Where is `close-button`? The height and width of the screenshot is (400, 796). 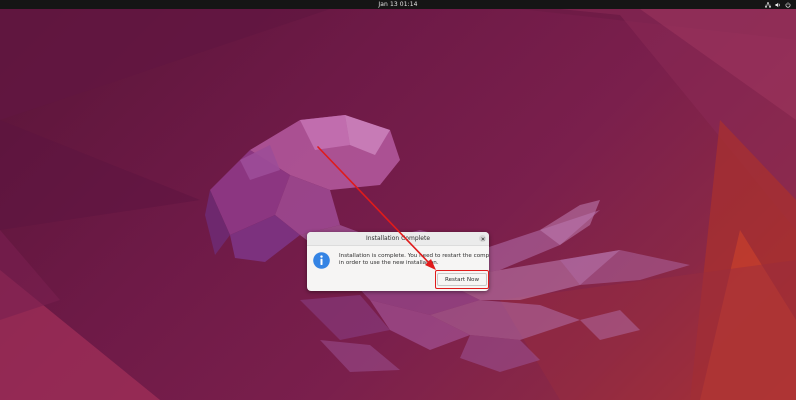
close-button is located at coordinates (482, 238).